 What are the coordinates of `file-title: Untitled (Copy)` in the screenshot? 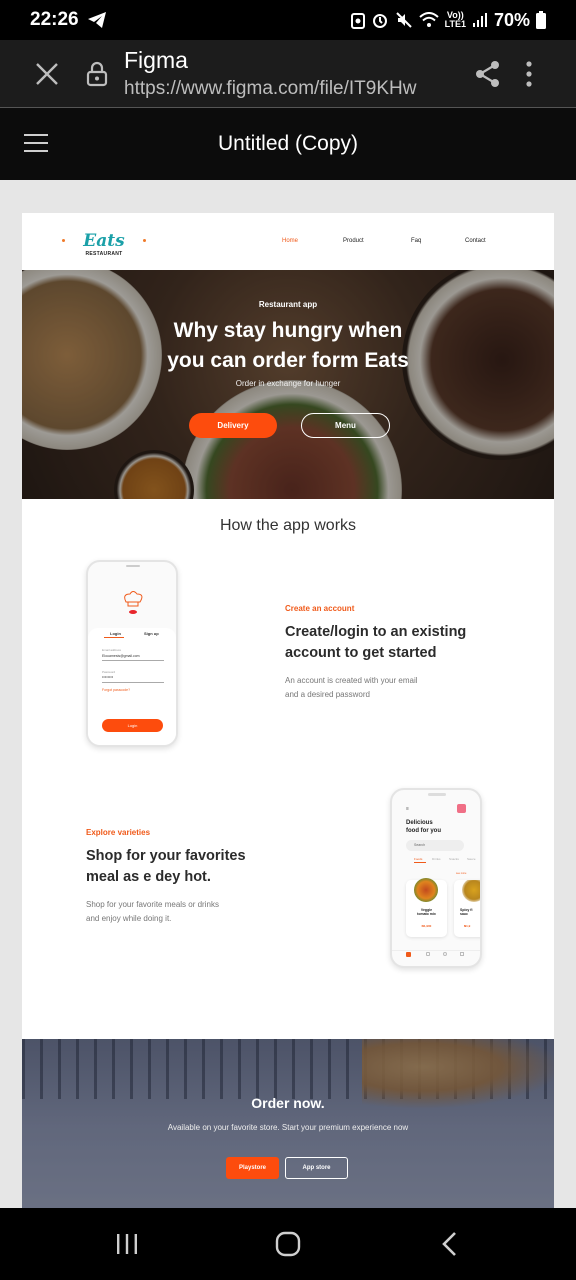 It's located at (288, 143).